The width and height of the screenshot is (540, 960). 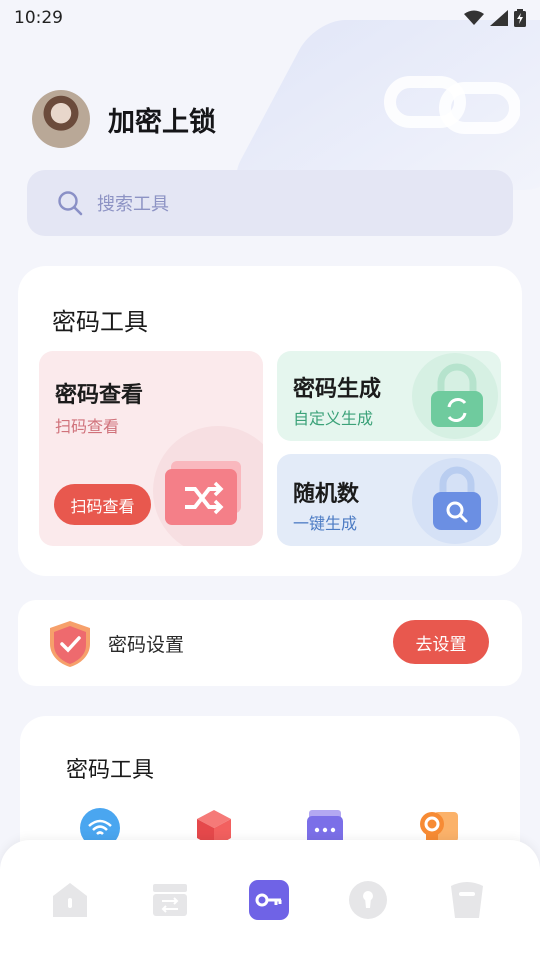 I want to click on chain-link-icon, so click(x=452, y=105).